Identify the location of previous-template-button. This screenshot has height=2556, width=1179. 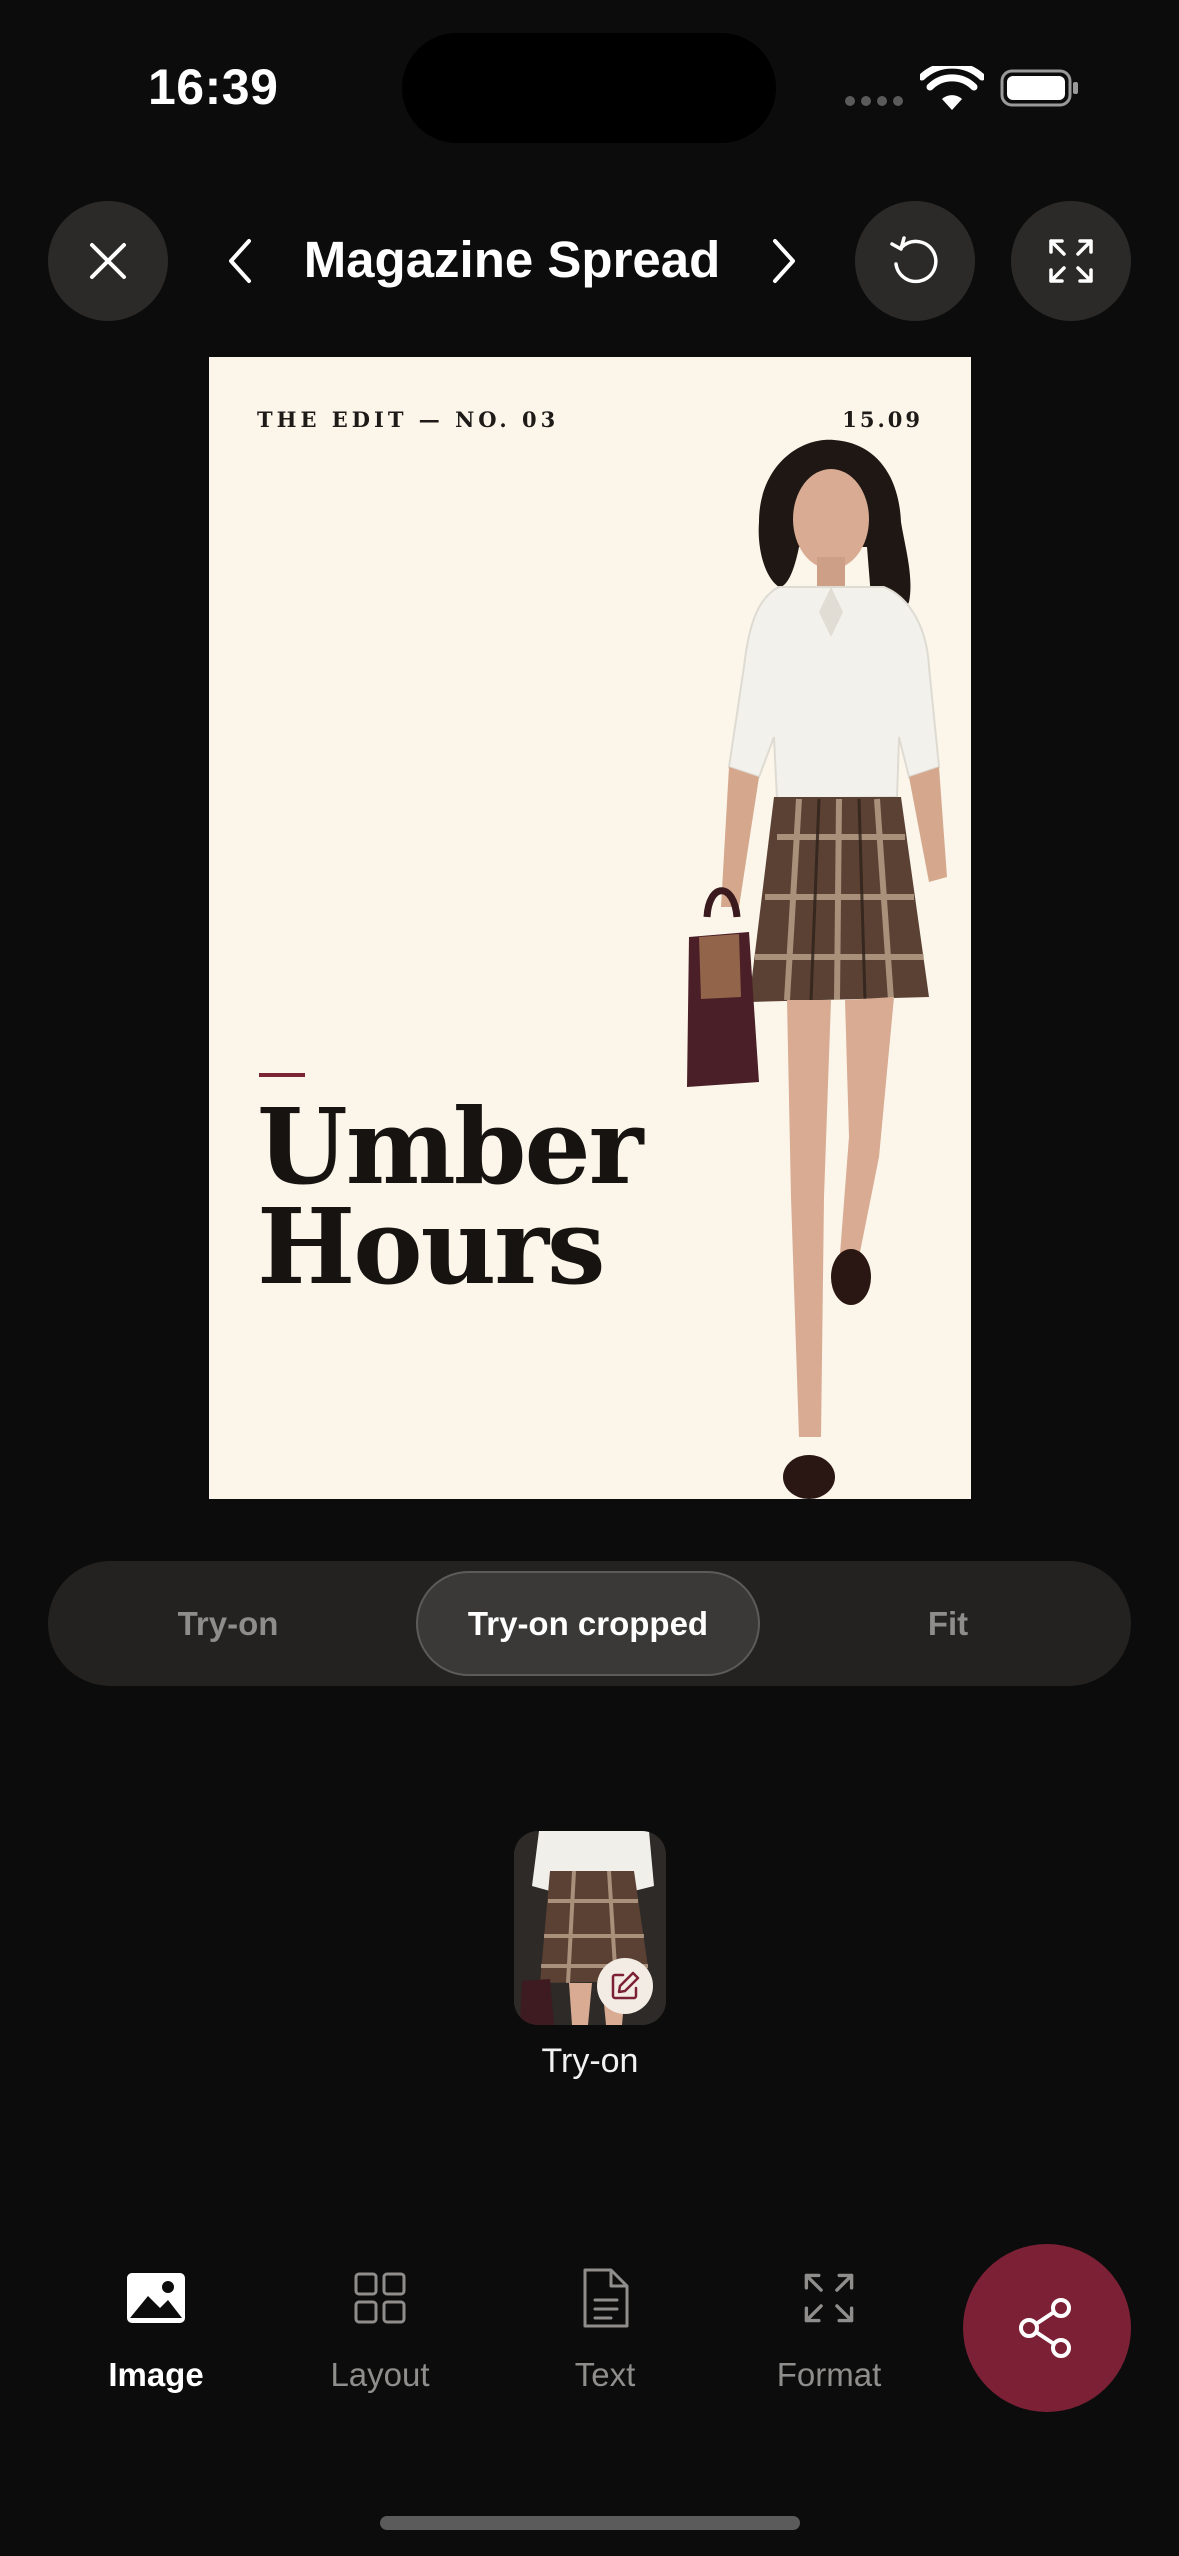
(240, 261).